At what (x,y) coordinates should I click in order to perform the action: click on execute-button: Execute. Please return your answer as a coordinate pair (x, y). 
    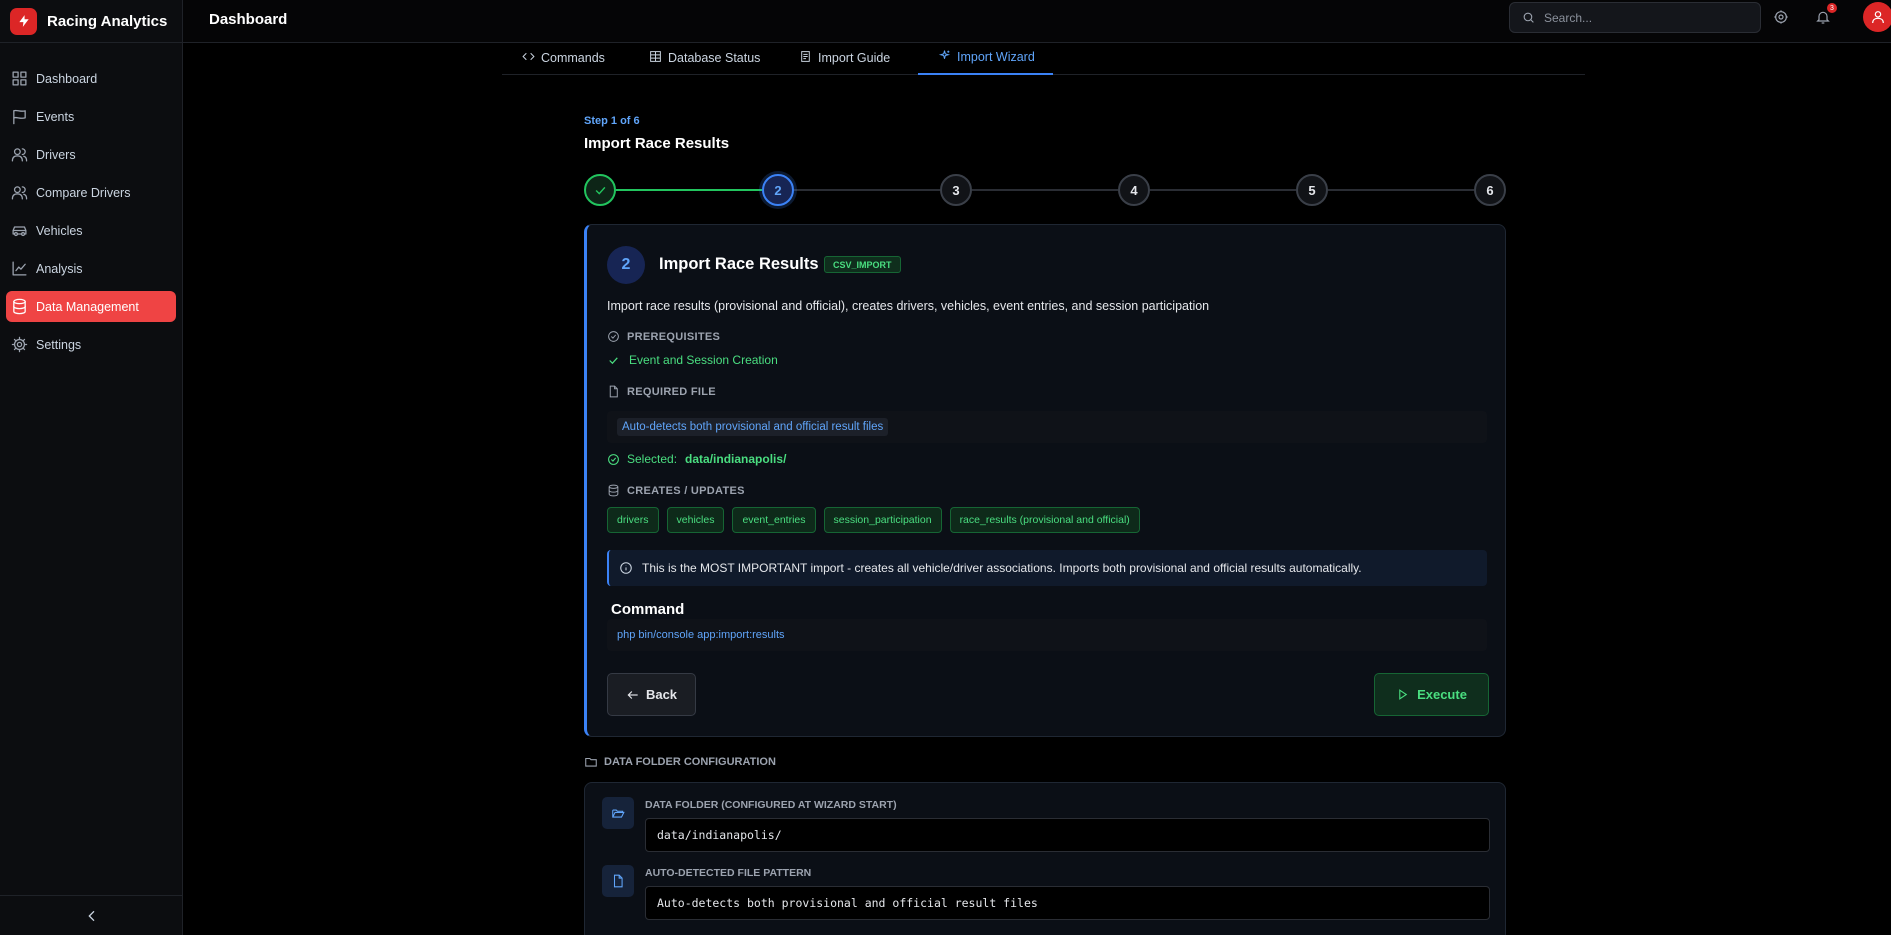
    Looking at the image, I should click on (1431, 694).